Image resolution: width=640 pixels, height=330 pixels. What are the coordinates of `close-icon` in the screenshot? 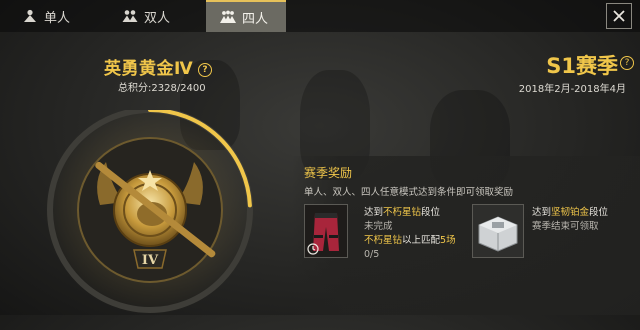 It's located at (619, 16).